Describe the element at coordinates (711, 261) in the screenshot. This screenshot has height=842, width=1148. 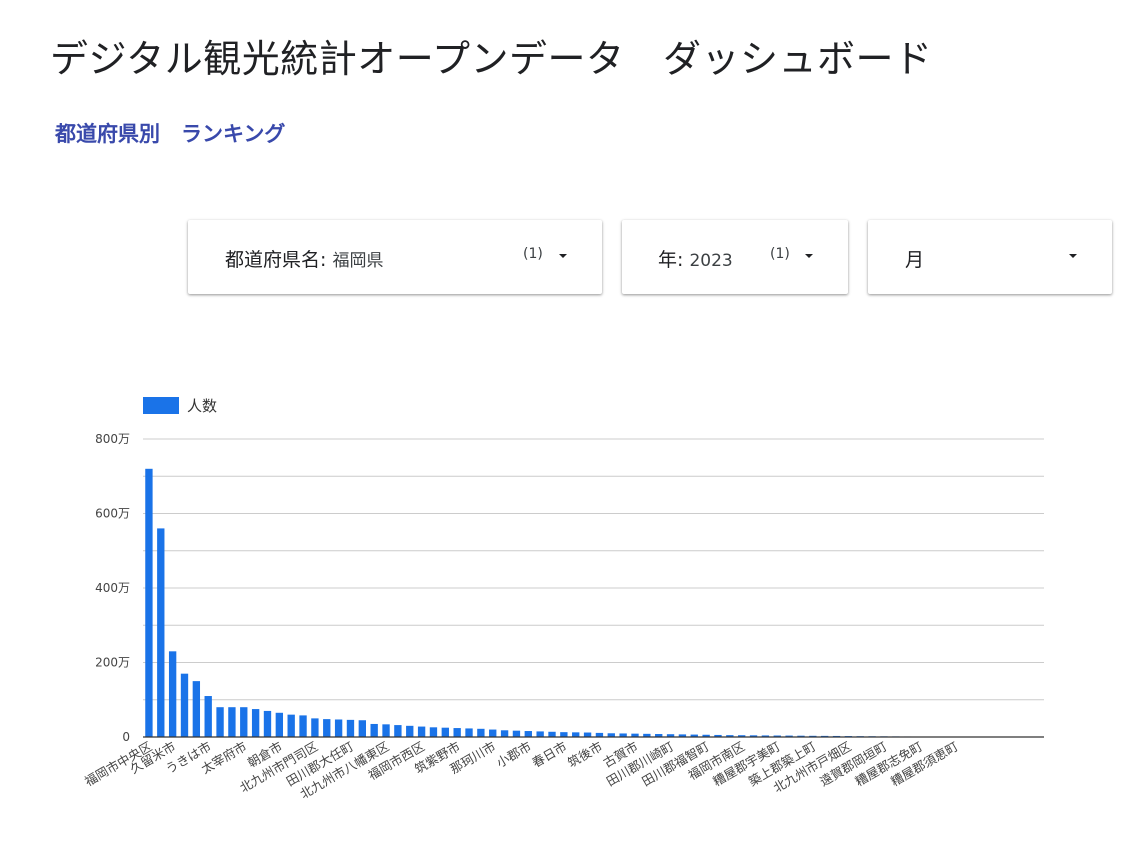
I see `year-filter-value: 2023` at that location.